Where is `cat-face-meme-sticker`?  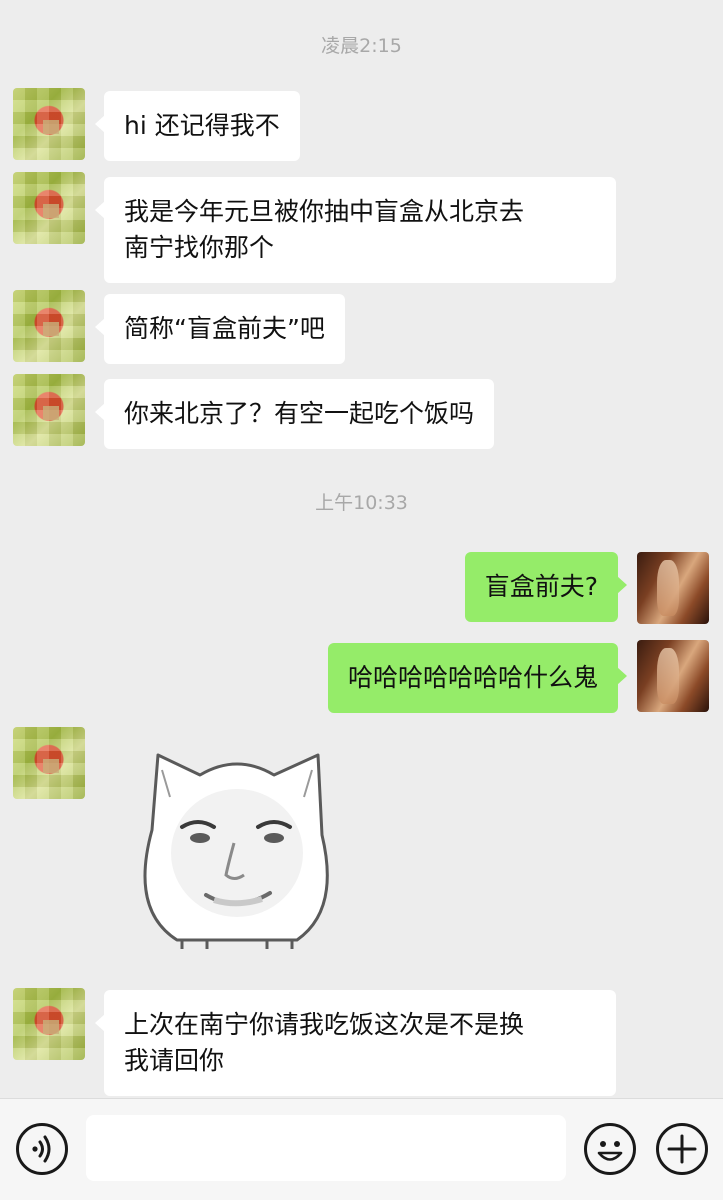
cat-face-meme-sticker is located at coordinates (237, 845).